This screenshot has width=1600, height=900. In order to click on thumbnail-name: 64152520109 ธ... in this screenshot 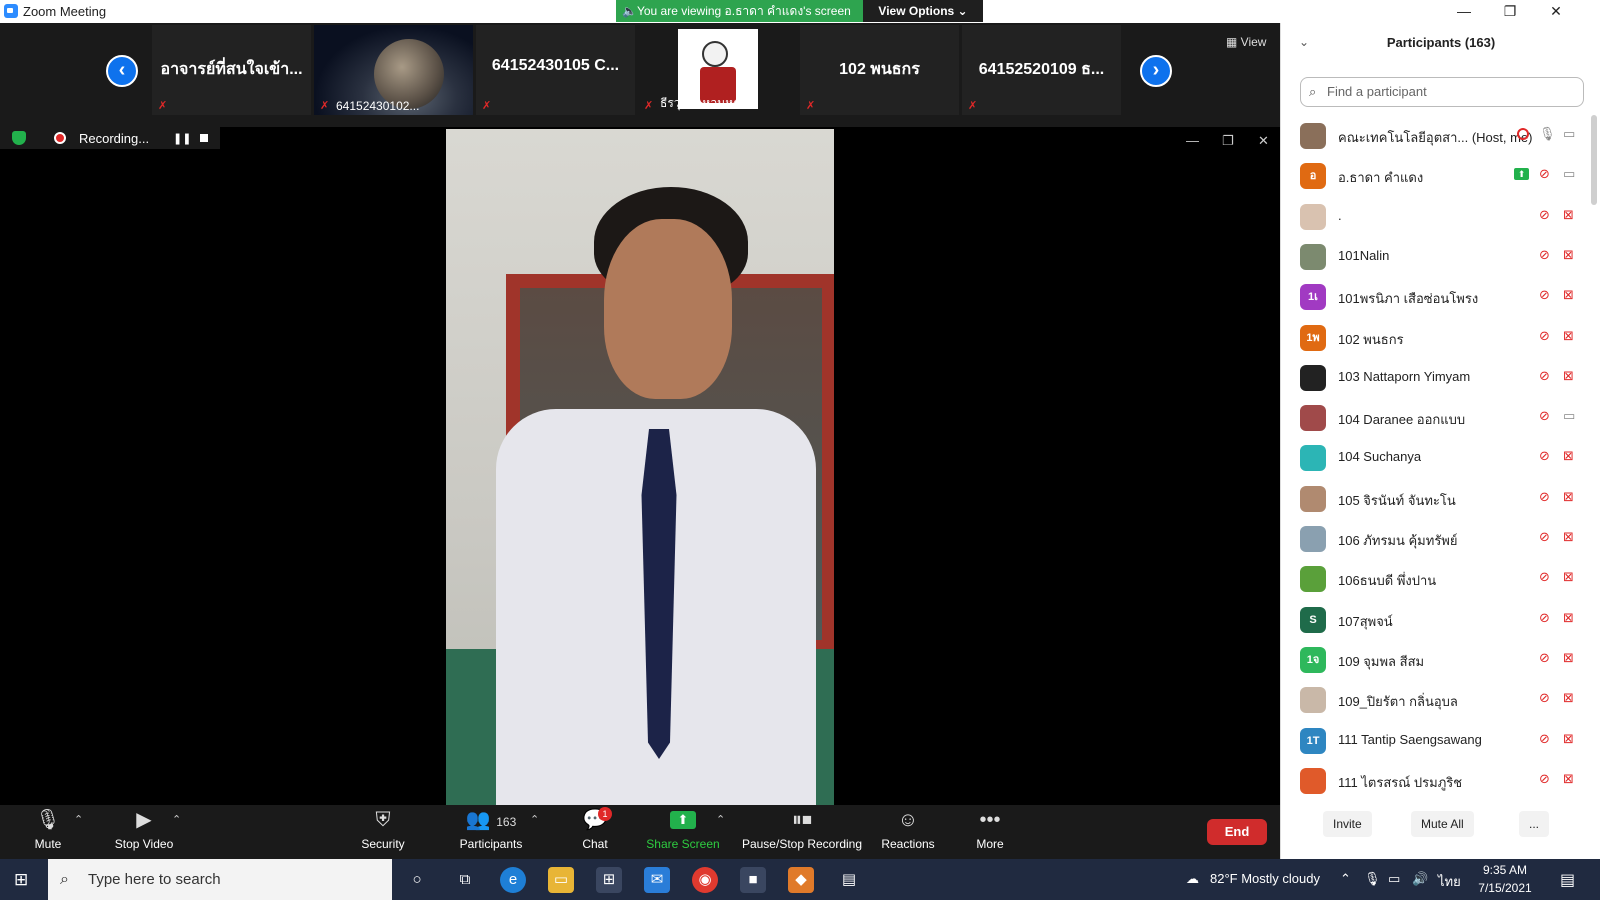, I will do `click(1041, 69)`.